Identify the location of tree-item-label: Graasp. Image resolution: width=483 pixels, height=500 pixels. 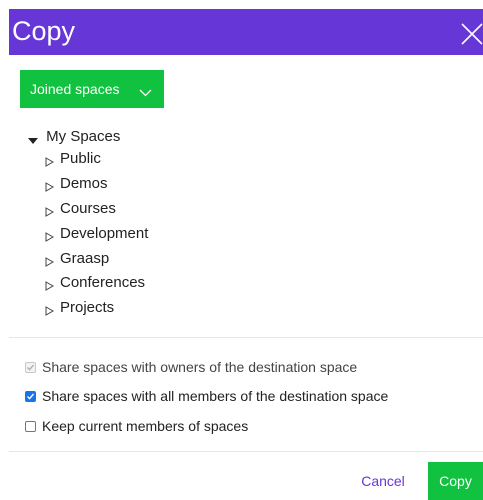
(85, 258).